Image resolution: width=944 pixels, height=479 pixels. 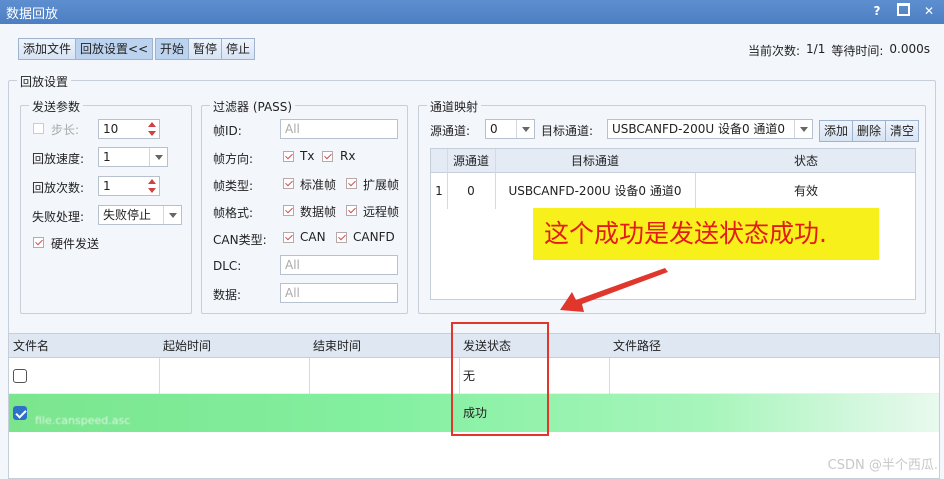 I want to click on pause-button: 暂停, so click(x=206, y=49).